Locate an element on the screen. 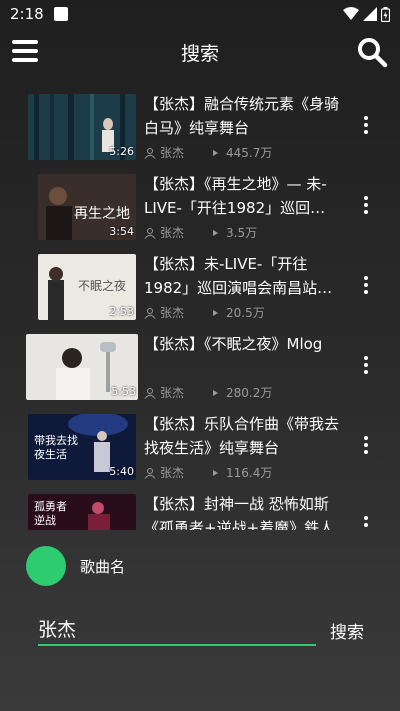 The width and height of the screenshot is (400, 711). album-cover is located at coordinates (46, 566).